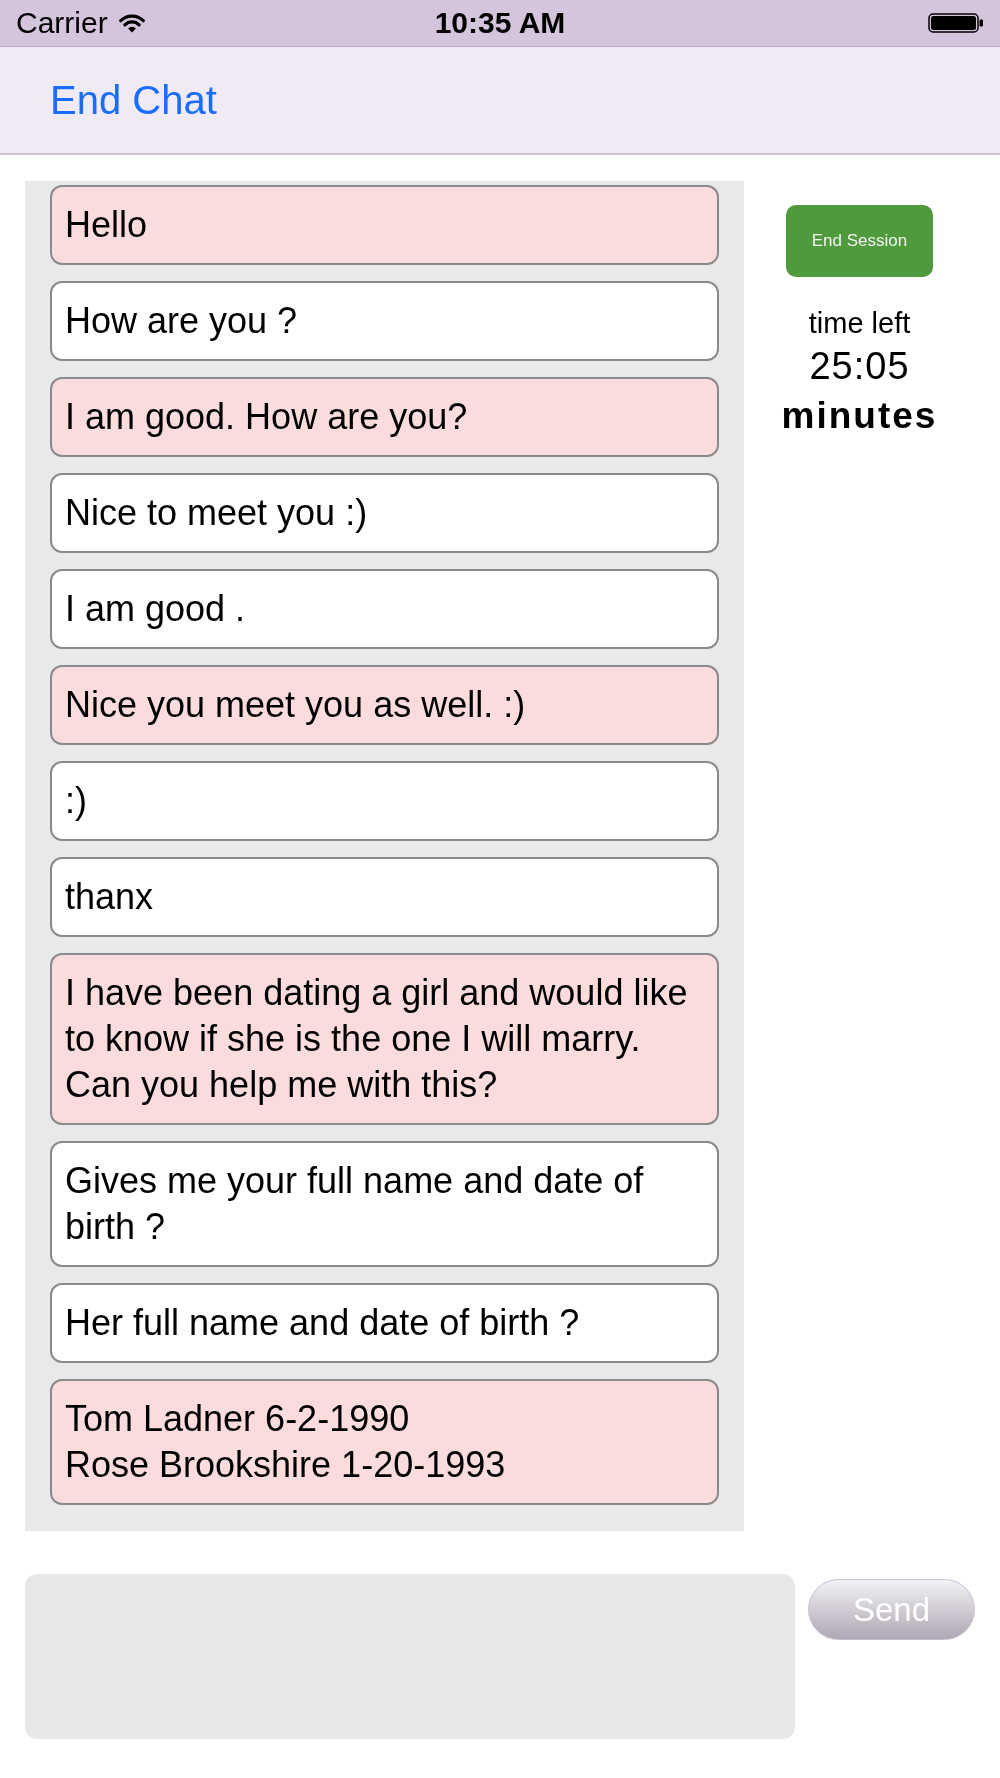 The width and height of the screenshot is (1000, 1778). Describe the element at coordinates (859, 366) in the screenshot. I see `time-remaining: 25:05` at that location.